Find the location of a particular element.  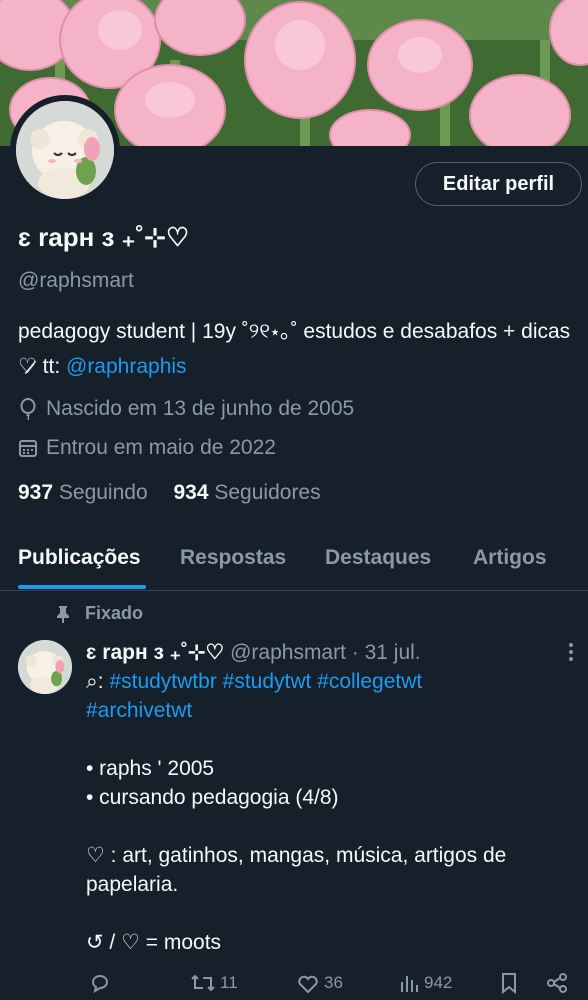

profile-avatar is located at coordinates (65, 150).